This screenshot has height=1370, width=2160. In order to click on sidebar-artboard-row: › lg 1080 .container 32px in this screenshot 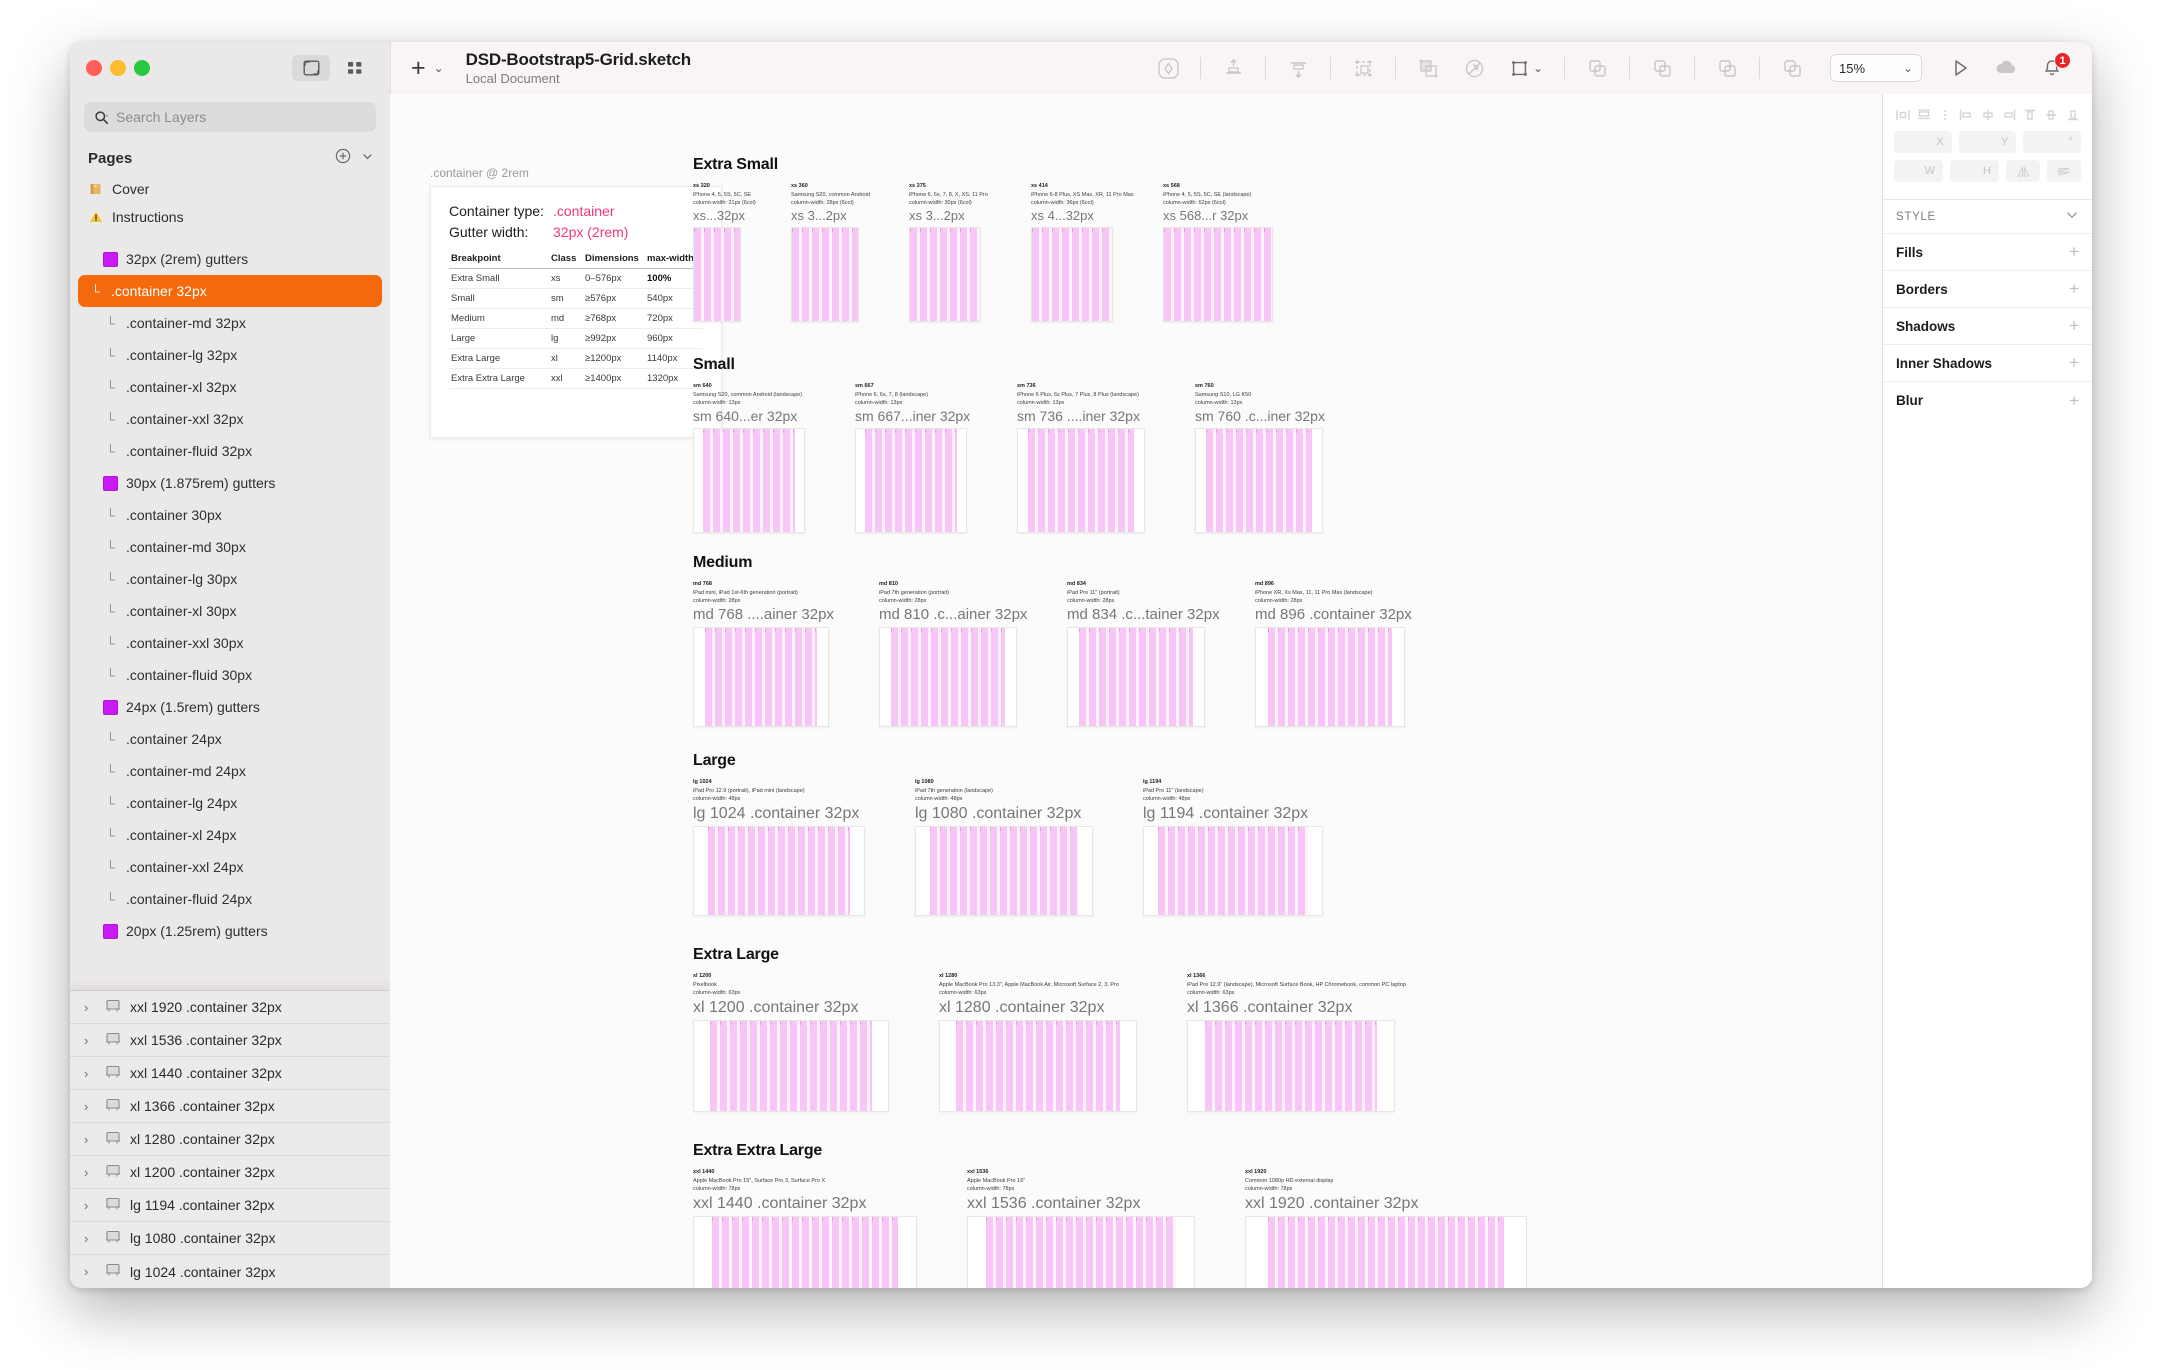, I will do `click(230, 1238)`.